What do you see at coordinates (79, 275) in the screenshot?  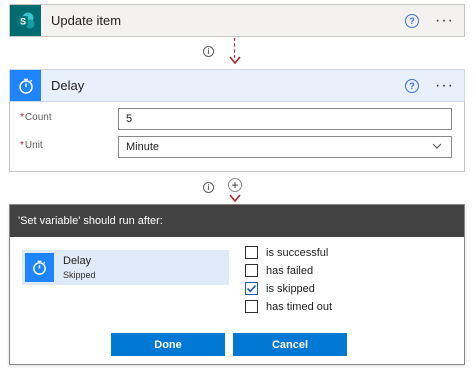 I see `action-status: Skipped` at bounding box center [79, 275].